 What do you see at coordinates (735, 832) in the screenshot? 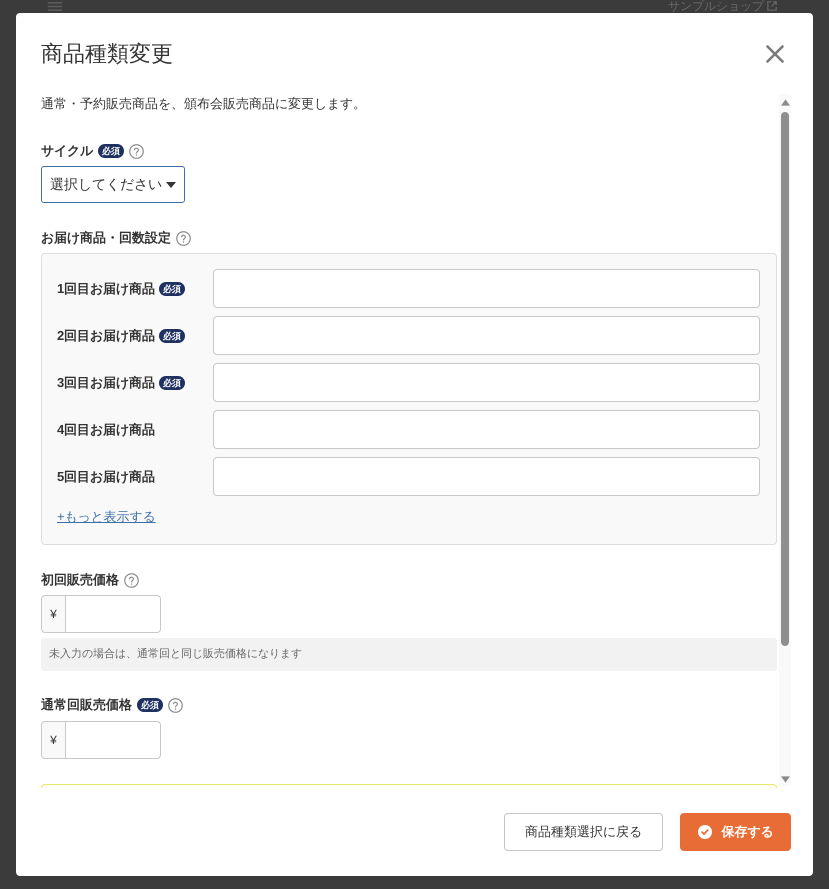
I see `save-button: 保存する` at bounding box center [735, 832].